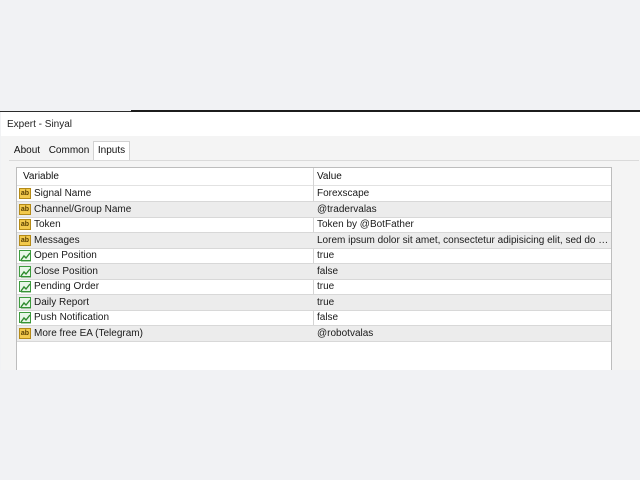 The width and height of the screenshot is (640, 480). Describe the element at coordinates (314, 271) in the screenshot. I see `table-row: Close Position false` at that location.